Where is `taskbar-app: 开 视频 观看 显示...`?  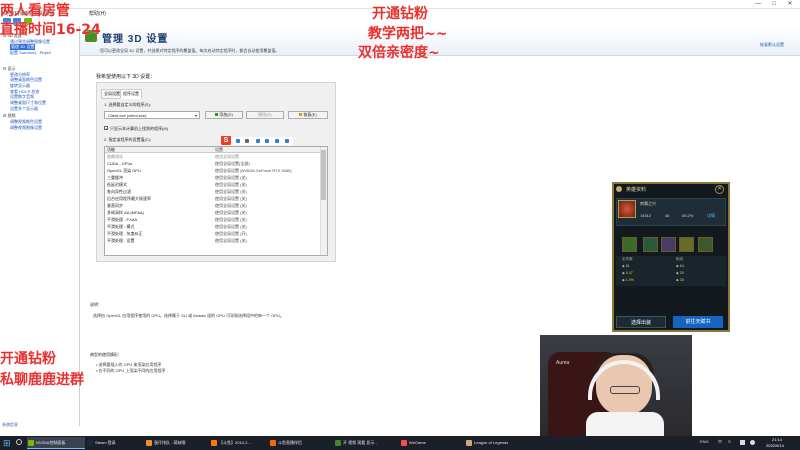 taskbar-app: 开 视频 观看 显示... is located at coordinates (363, 443).